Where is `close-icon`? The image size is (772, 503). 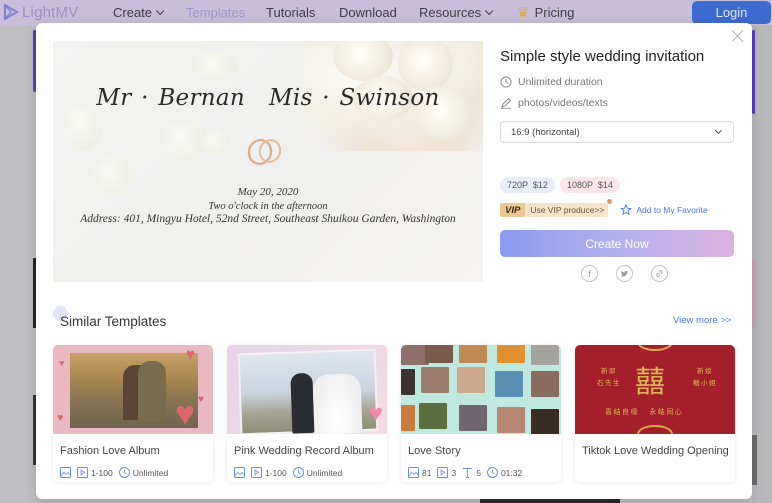 close-icon is located at coordinates (738, 36).